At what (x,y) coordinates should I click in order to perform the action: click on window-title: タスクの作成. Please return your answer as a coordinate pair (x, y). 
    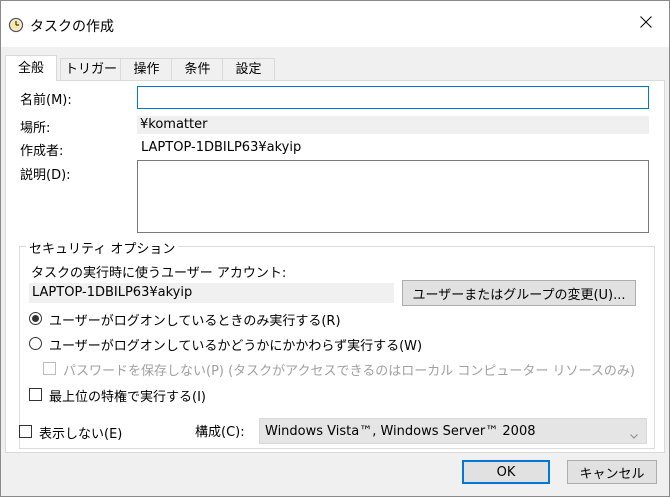
    Looking at the image, I should click on (72, 27).